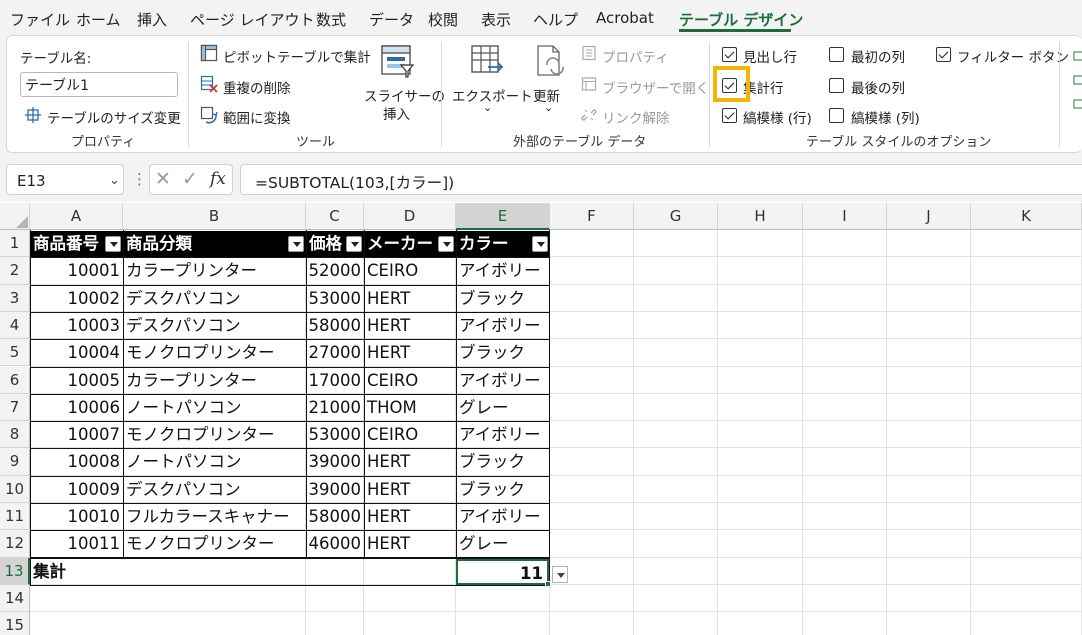  I want to click on unlink-button: リンク解除, so click(636, 117).